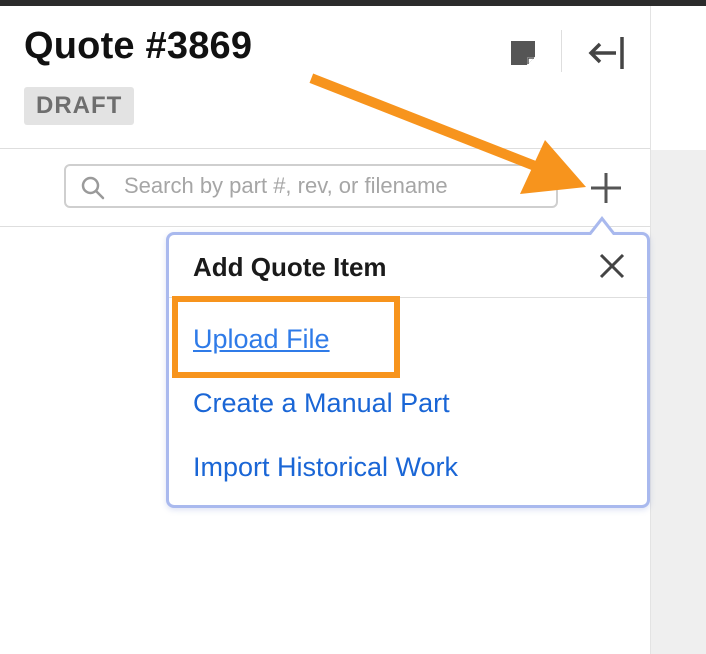 This screenshot has height=654, width=706. Describe the element at coordinates (408, 297) in the screenshot. I see `popover-divider` at that location.